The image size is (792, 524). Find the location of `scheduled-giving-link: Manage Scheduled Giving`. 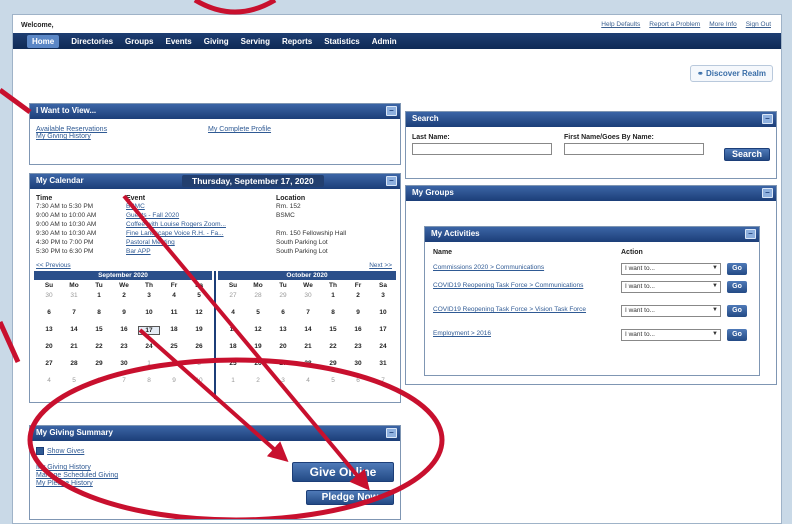

scheduled-giving-link: Manage Scheduled Giving is located at coordinates (77, 476).